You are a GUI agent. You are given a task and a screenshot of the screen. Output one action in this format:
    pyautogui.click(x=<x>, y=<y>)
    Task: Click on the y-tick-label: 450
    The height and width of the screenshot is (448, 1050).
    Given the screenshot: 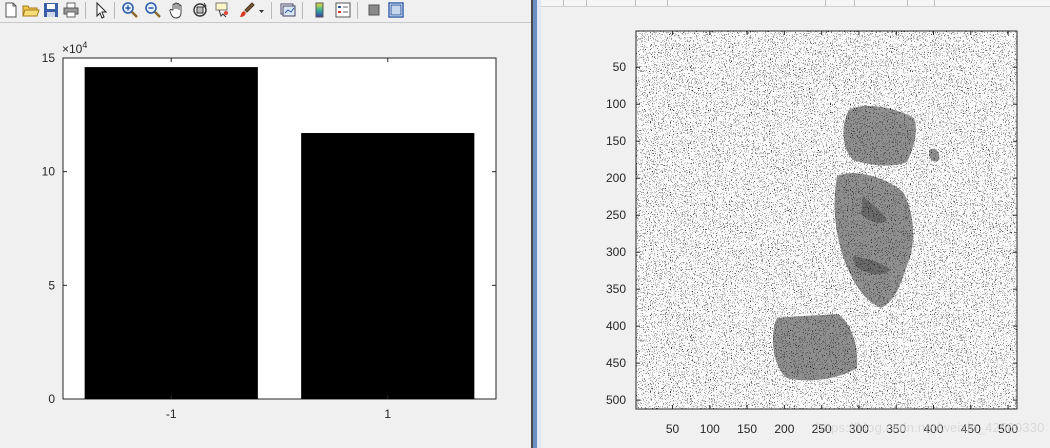 What is the action you would take?
    pyautogui.click(x=616, y=363)
    